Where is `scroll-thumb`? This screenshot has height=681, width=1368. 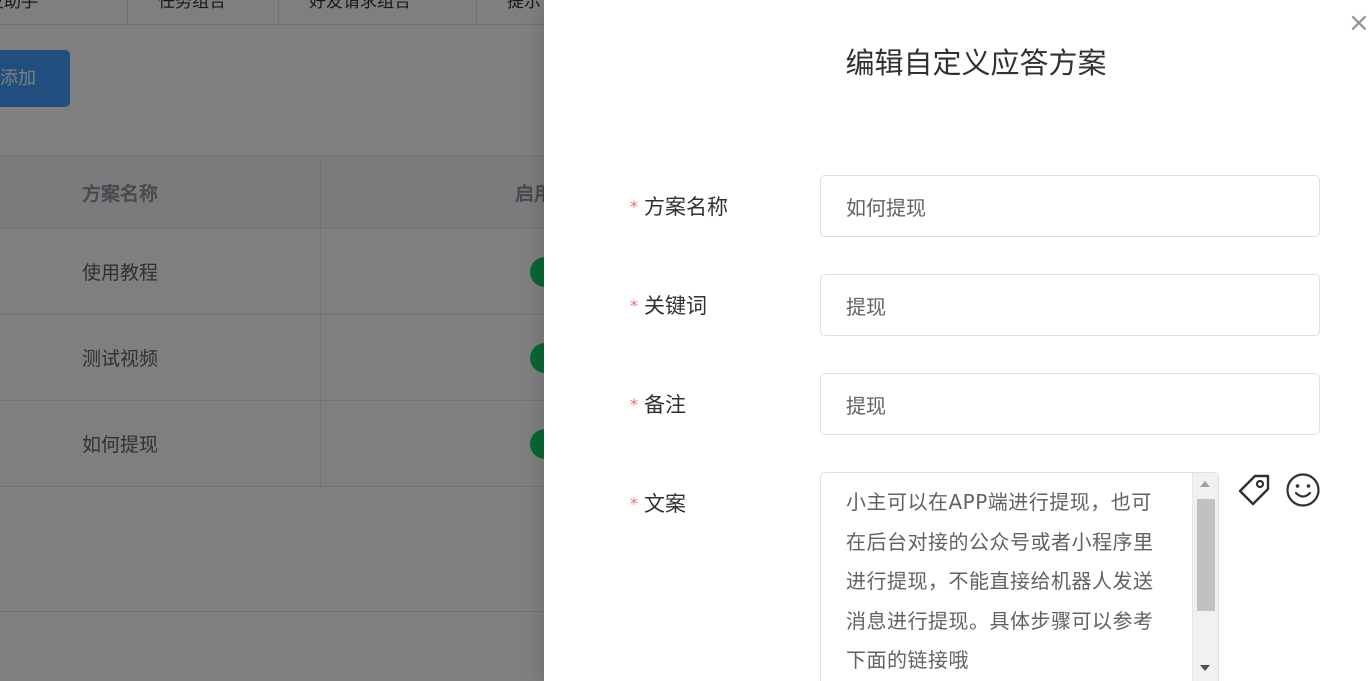
scroll-thumb is located at coordinates (1206, 555).